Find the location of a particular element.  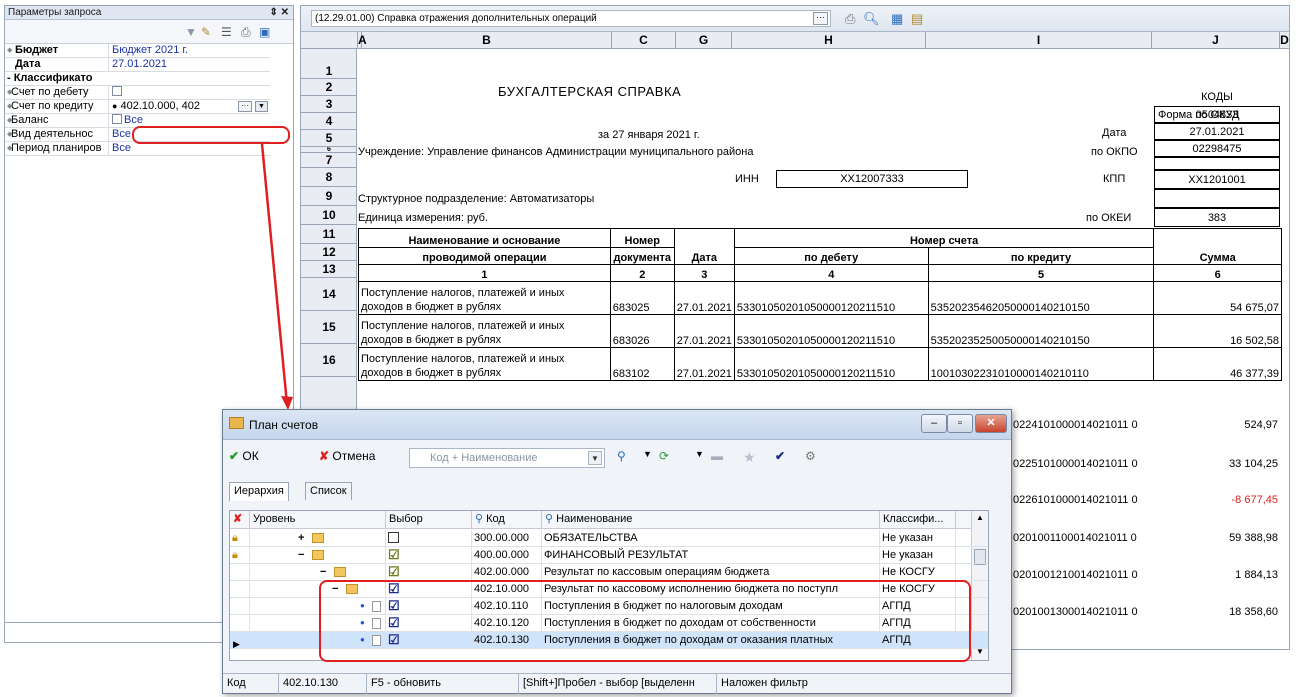

param-row-budget: ◆ Бюджет Бюджет 2021 г. is located at coordinates (137, 51).